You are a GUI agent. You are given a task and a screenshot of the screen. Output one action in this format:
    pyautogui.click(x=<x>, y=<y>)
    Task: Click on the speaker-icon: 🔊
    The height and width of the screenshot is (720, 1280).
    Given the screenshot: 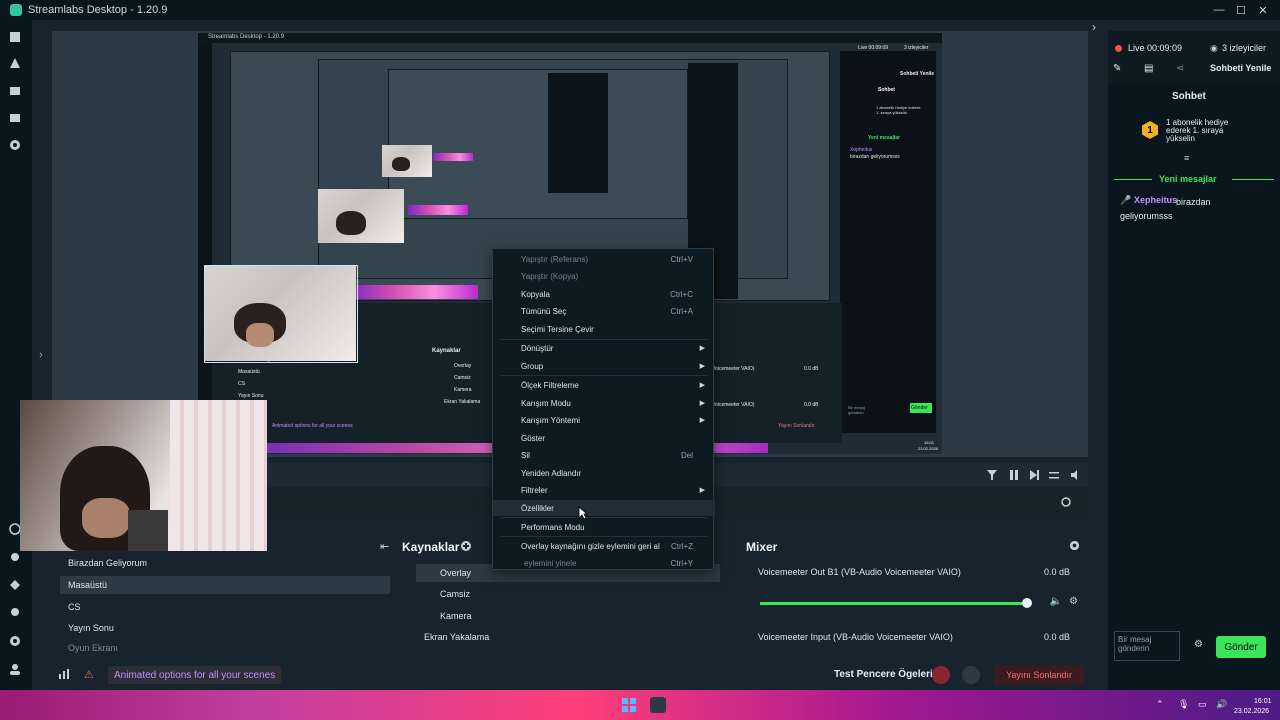 What is the action you would take?
    pyautogui.click(x=1221, y=704)
    